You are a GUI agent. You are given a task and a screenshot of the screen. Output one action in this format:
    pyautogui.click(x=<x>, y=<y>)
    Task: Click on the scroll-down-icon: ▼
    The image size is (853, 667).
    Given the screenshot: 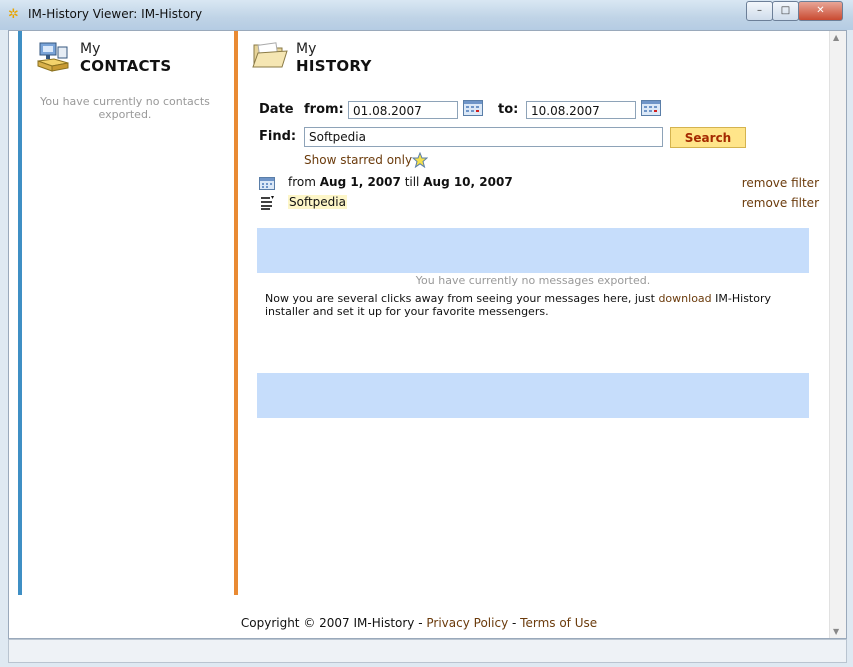 What is the action you would take?
    pyautogui.click(x=836, y=631)
    